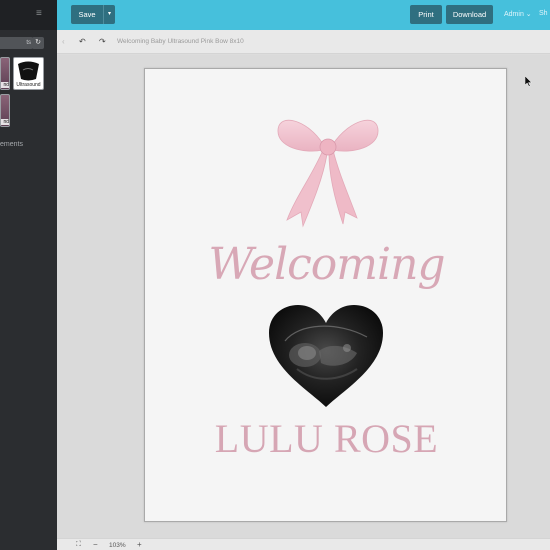 This screenshot has height=550, width=550. I want to click on chevron-left-icon: ‹, so click(63, 41).